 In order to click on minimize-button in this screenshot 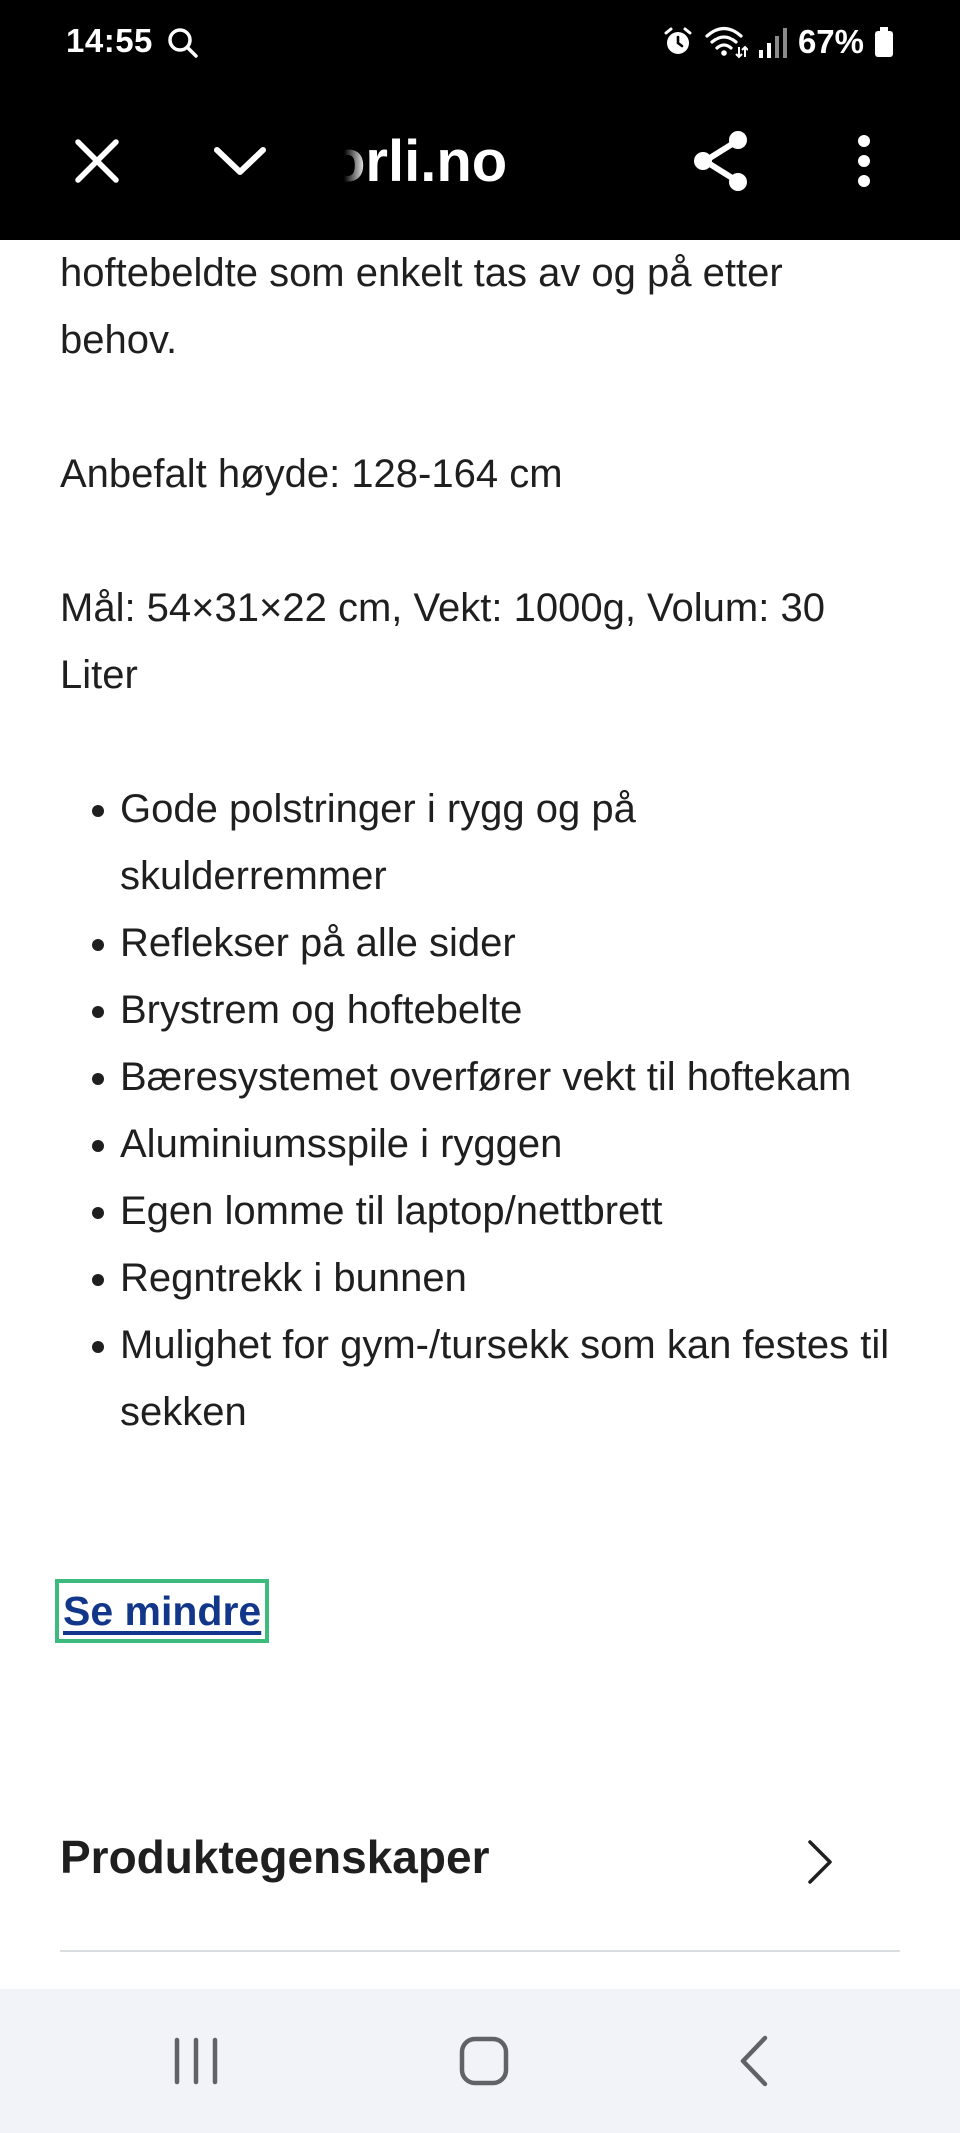, I will do `click(240, 161)`.